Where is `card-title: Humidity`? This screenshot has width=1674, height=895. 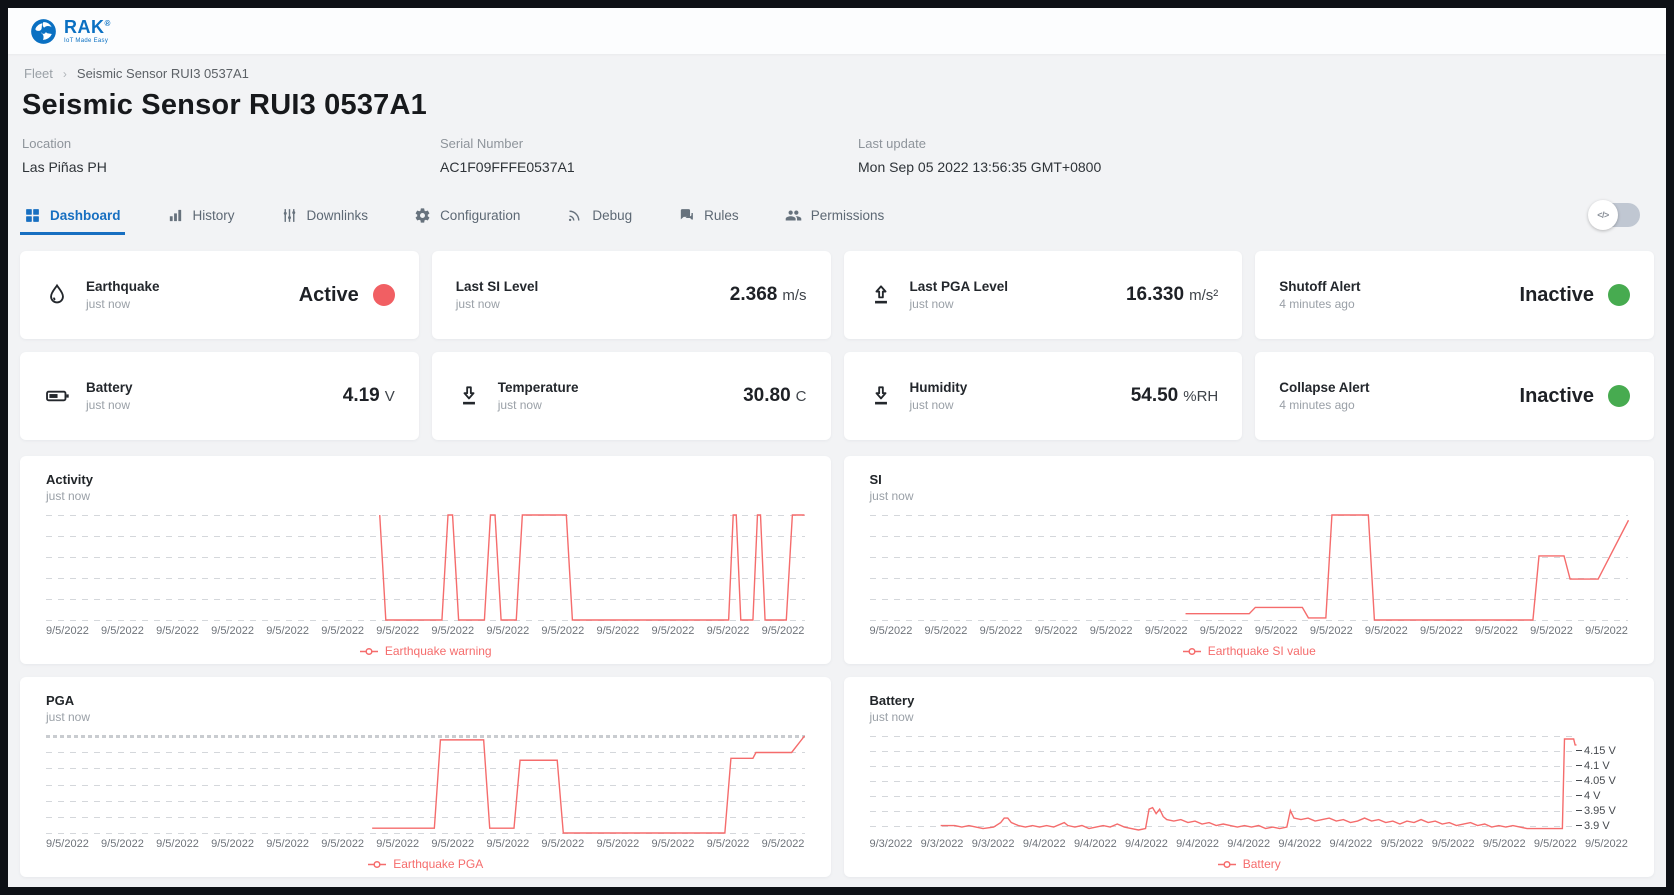 card-title: Humidity is located at coordinates (938, 387).